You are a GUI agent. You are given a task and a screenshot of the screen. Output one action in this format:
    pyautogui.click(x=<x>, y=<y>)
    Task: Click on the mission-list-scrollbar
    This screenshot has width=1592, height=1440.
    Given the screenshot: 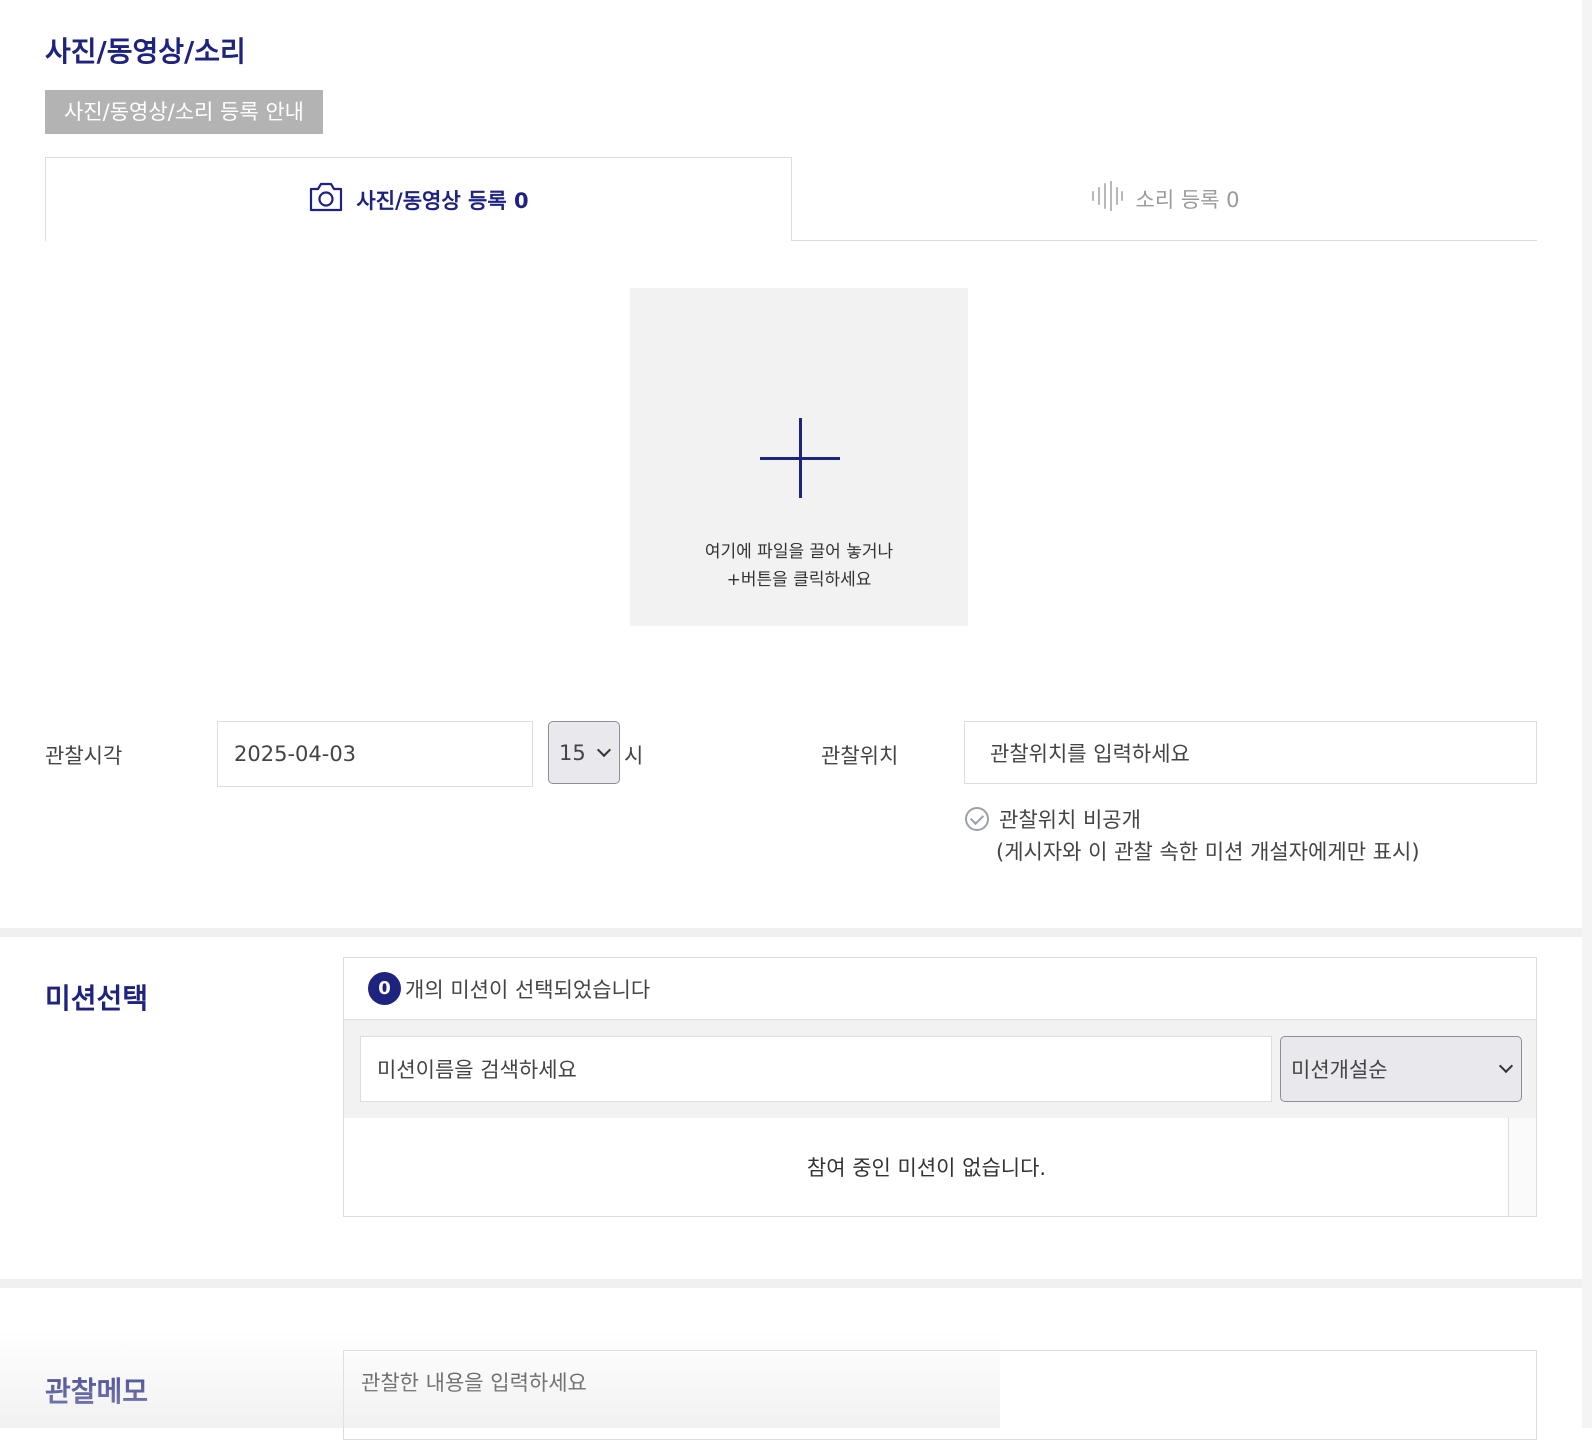 What is the action you would take?
    pyautogui.click(x=1522, y=1167)
    